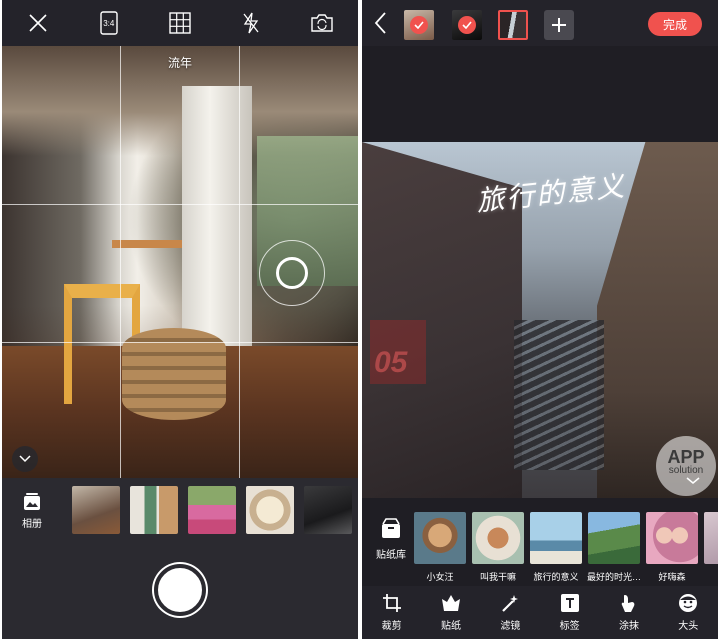 Image resolution: width=720 pixels, height=639 pixels. I want to click on focus-indicator, so click(292, 273).